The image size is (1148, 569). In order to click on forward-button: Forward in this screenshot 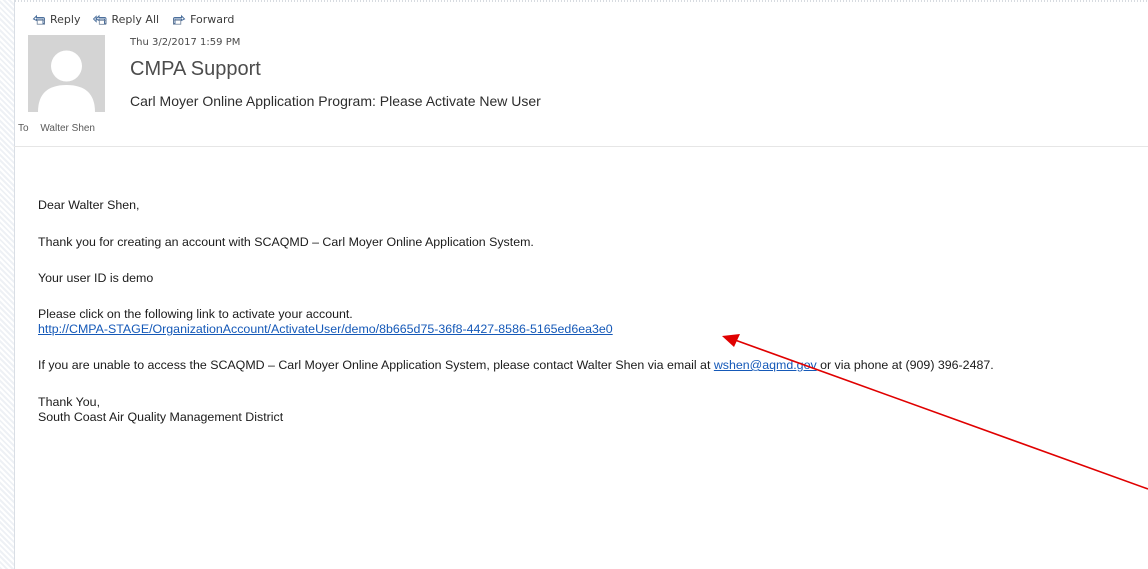, I will do `click(203, 19)`.